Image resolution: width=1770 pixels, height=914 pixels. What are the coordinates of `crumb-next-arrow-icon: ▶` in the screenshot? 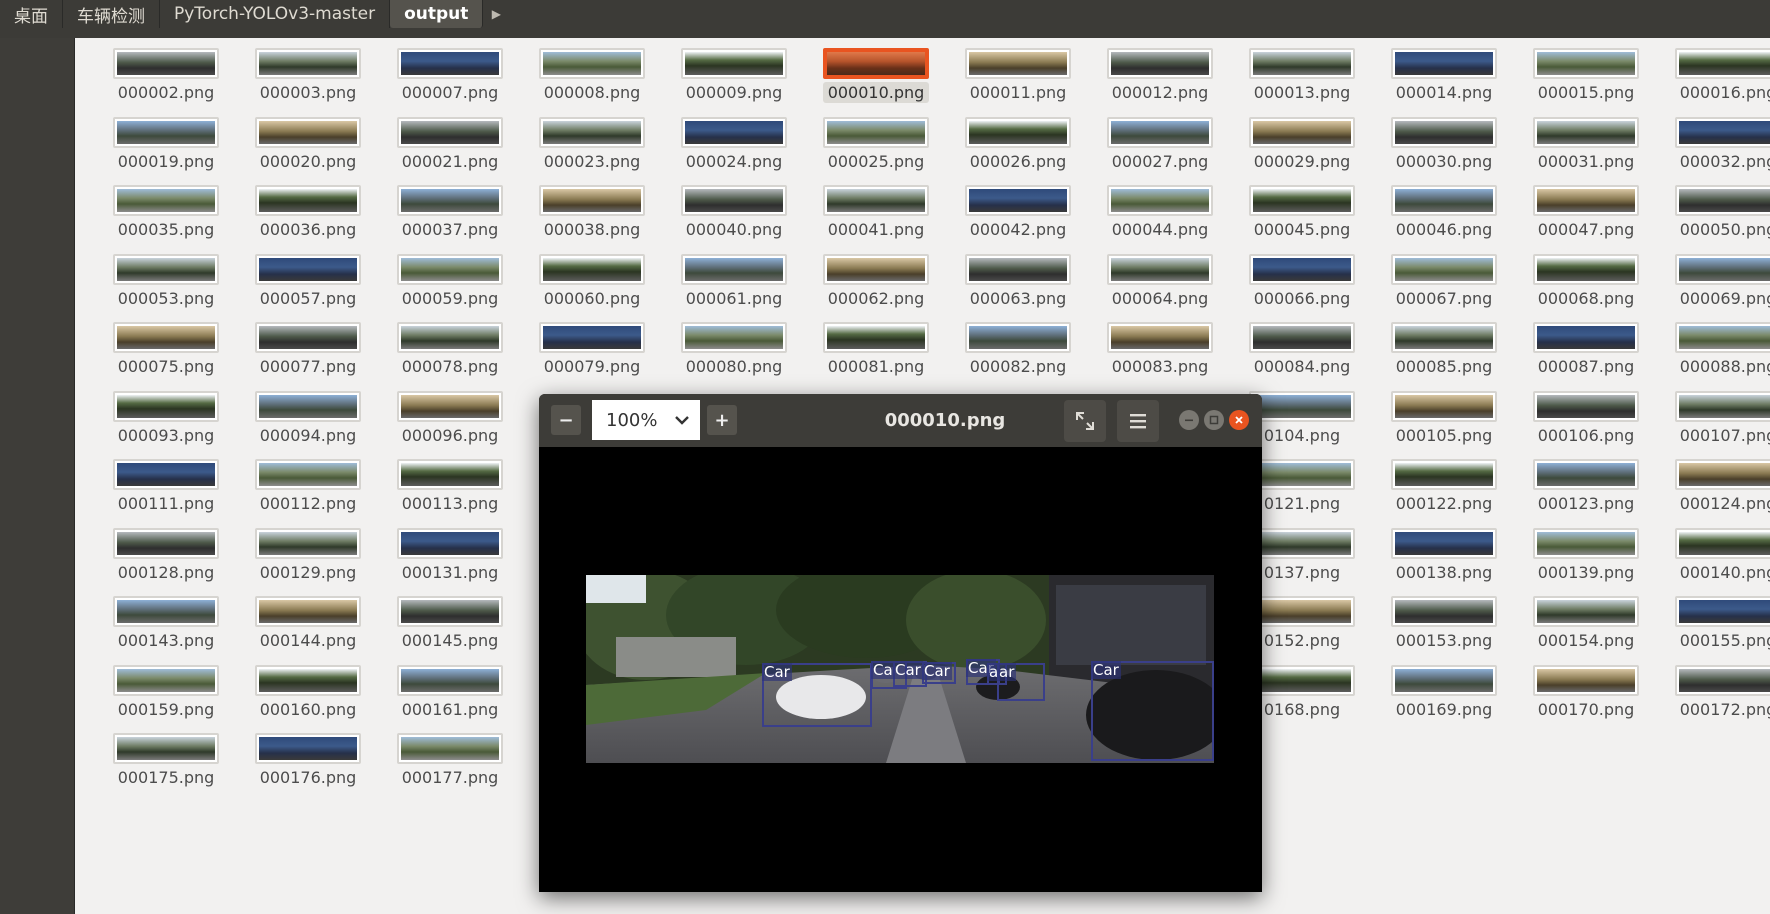 It's located at (496, 14).